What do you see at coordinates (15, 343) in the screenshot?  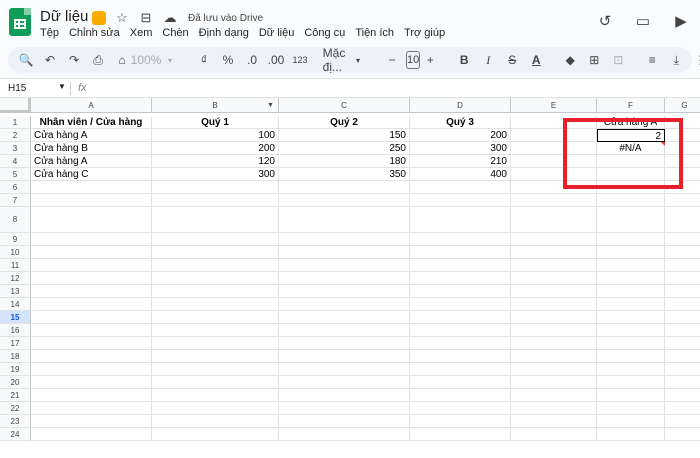 I see `row-header-17: 17` at bounding box center [15, 343].